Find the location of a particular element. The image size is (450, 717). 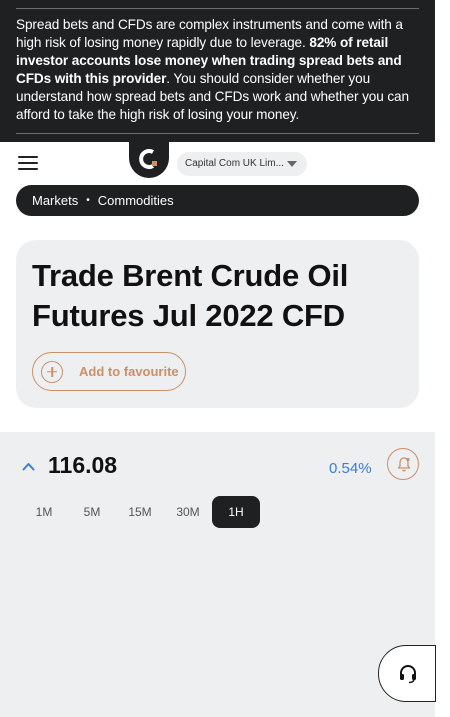

price-alert-button is located at coordinates (403, 464).